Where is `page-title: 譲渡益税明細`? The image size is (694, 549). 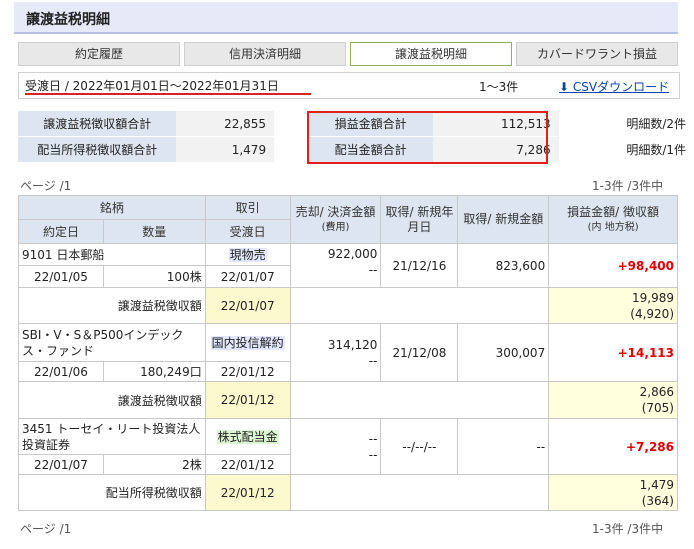
page-title: 譲渡益税明細 is located at coordinates (68, 20).